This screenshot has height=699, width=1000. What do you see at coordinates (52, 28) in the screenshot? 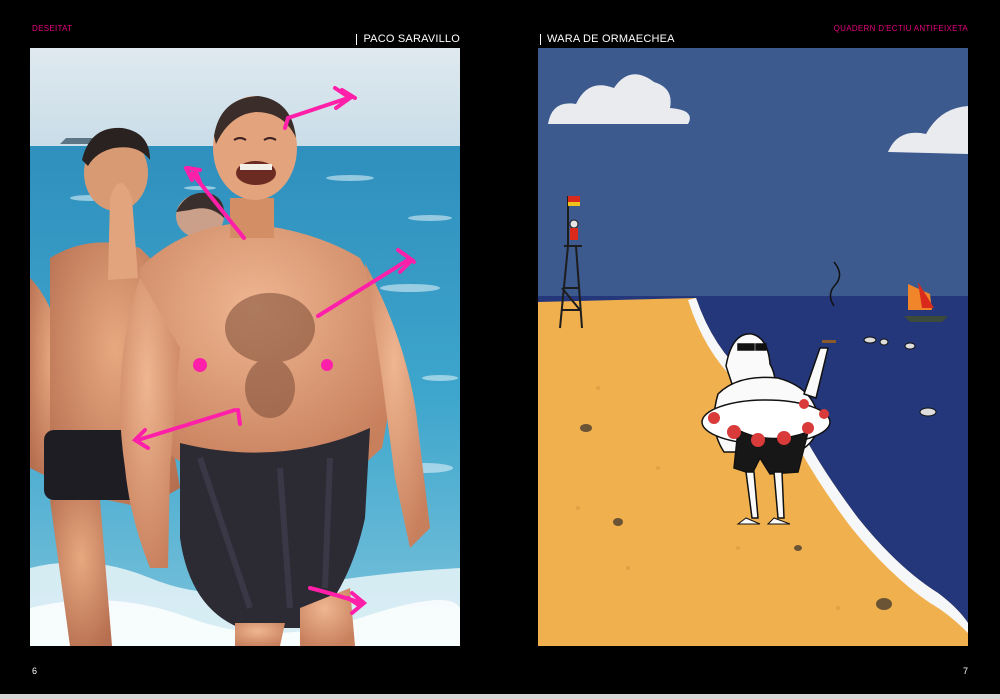
I see `section-tag: DESEITAT` at bounding box center [52, 28].